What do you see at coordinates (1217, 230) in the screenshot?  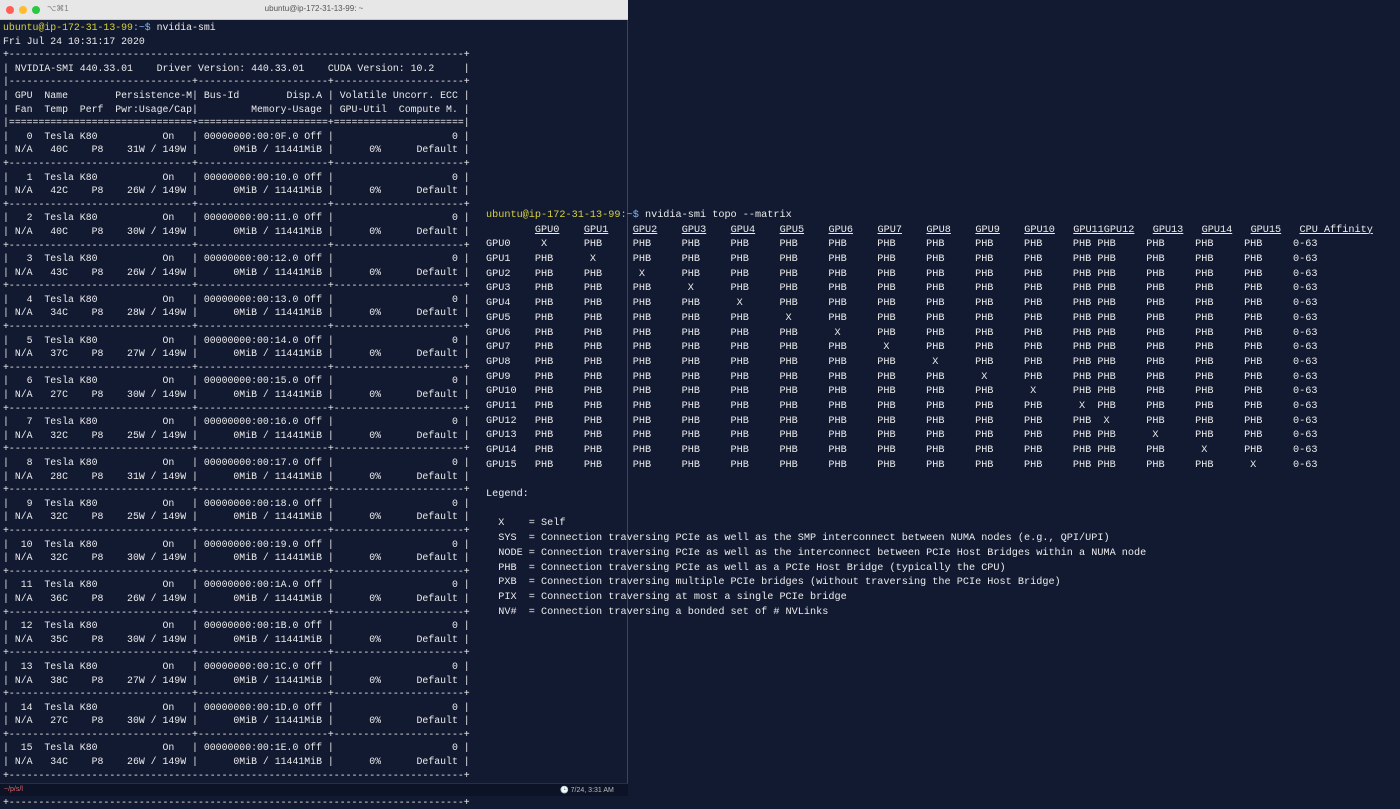 I see `matrix-column-header: GPU14` at bounding box center [1217, 230].